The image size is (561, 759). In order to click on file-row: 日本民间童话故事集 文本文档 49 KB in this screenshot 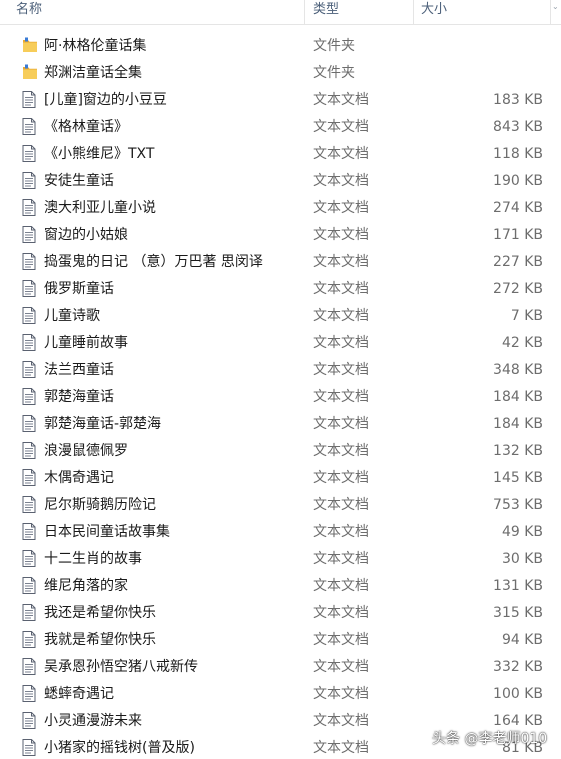, I will do `click(280, 532)`.